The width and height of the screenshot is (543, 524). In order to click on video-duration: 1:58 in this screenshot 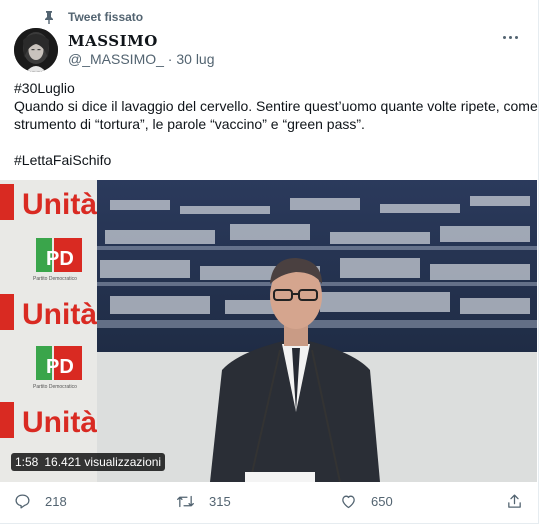, I will do `click(27, 462)`.